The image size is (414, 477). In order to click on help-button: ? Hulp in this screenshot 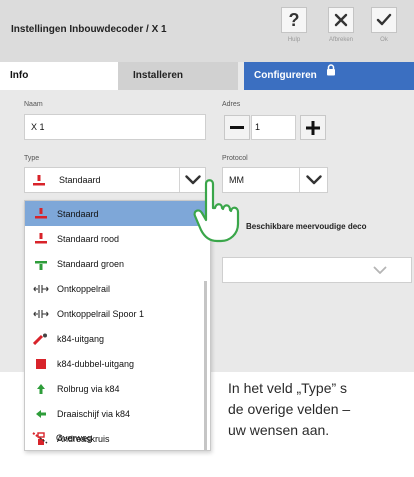, I will do `click(294, 30)`.